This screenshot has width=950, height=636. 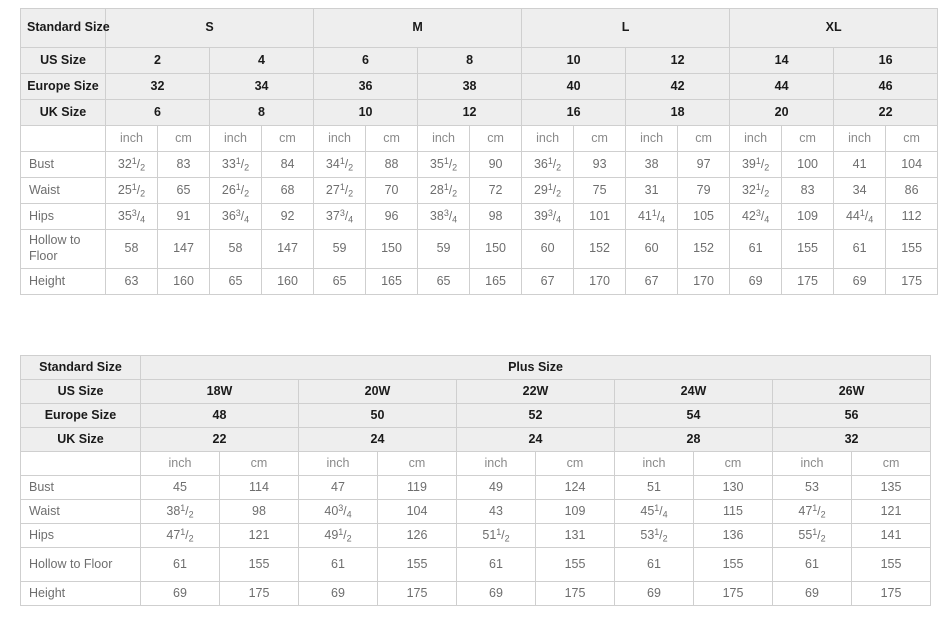 What do you see at coordinates (340, 190) in the screenshot?
I see `measurement-value: 271/2` at bounding box center [340, 190].